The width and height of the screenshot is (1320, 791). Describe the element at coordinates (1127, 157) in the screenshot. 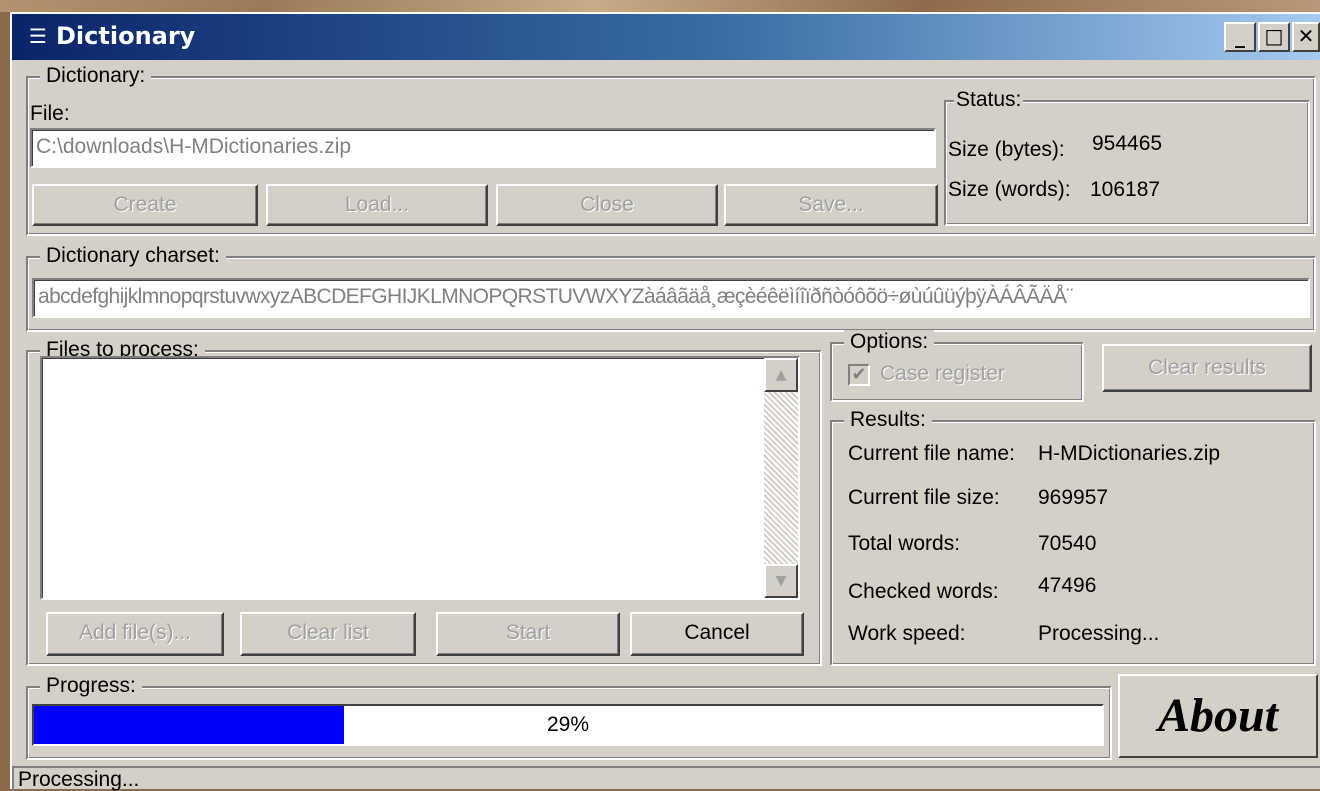

I see `status-group: Status:` at that location.